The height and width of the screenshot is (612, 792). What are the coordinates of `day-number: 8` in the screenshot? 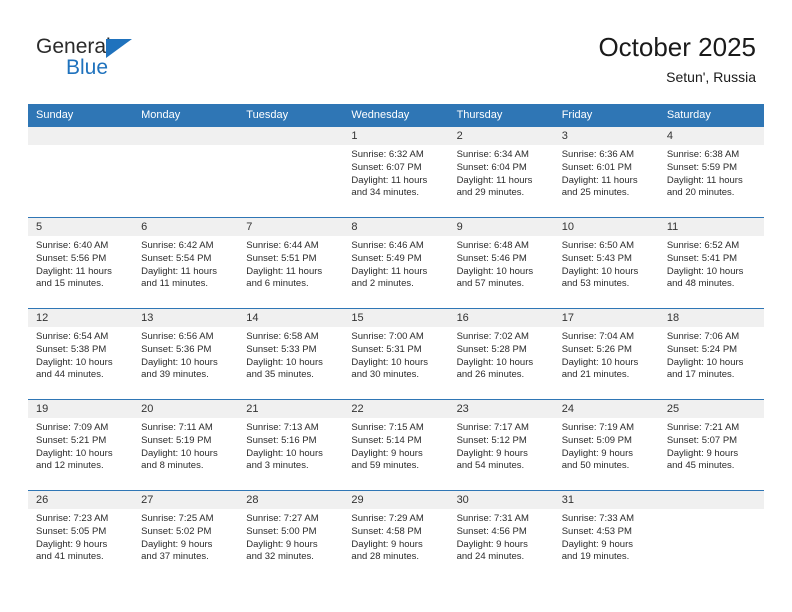 It's located at (396, 227).